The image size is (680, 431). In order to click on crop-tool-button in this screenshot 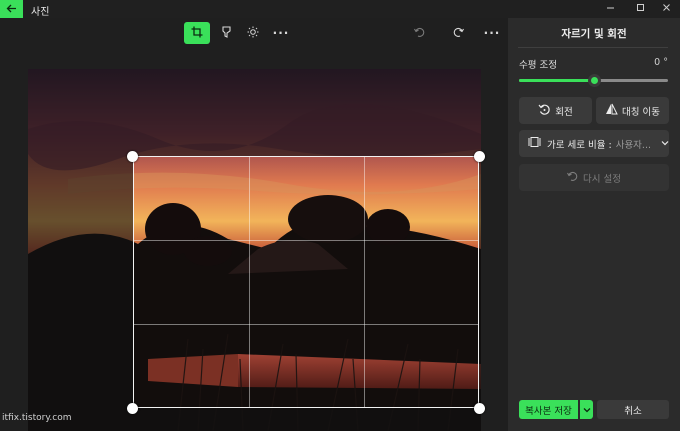, I will do `click(197, 33)`.